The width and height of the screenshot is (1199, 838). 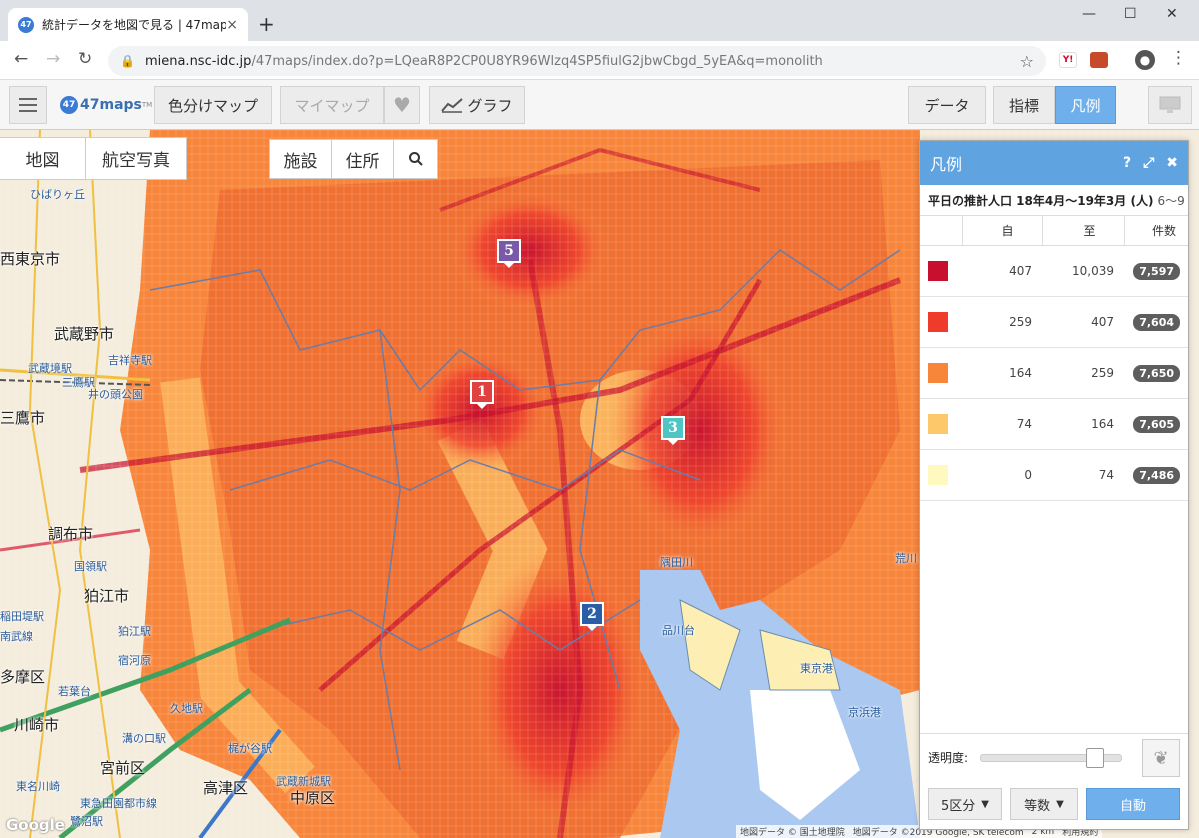 I want to click on map-type-aerial-button: 航空写真, so click(x=136, y=158).